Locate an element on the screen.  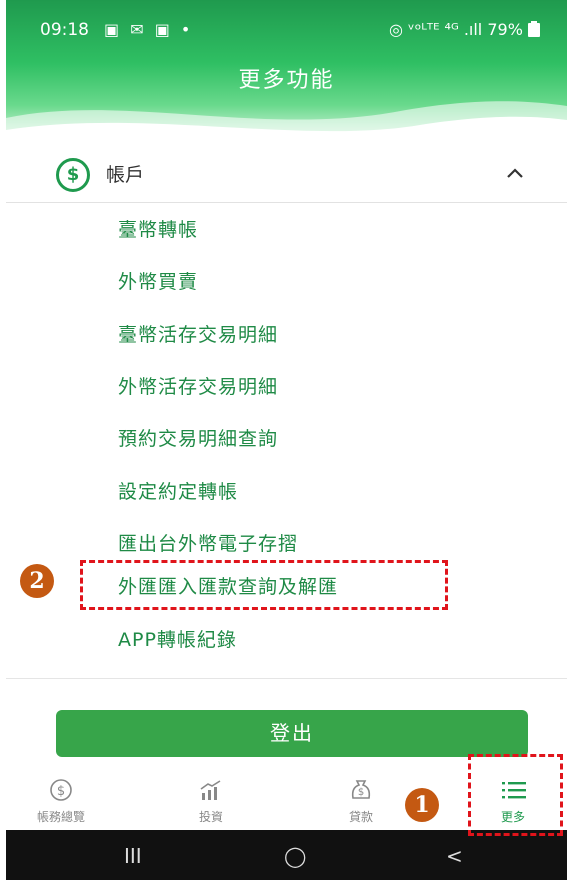
header-wave is located at coordinates (286, 124).